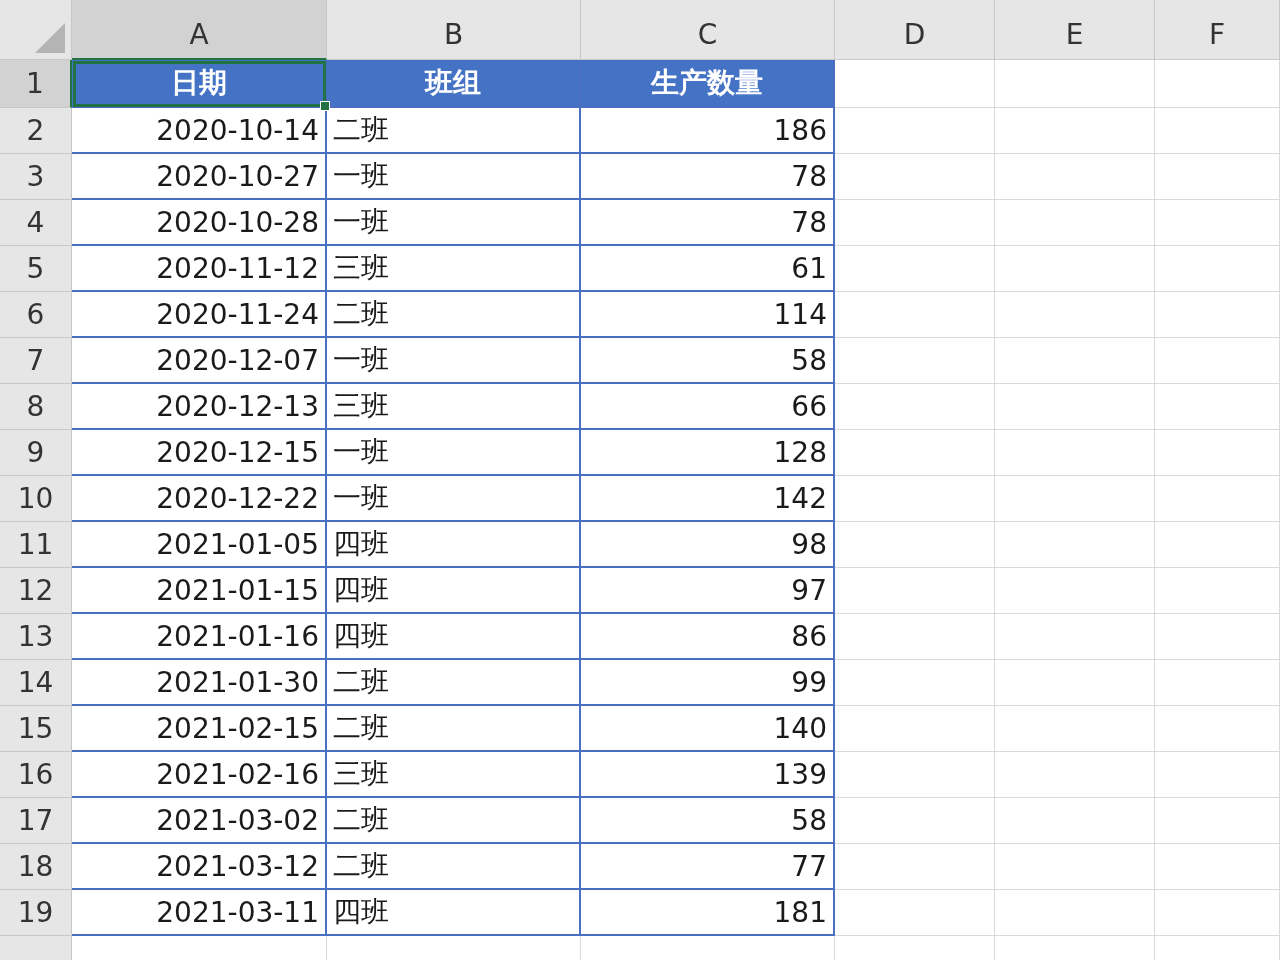 The image size is (1280, 960). I want to click on row-header: 4, so click(36, 223).